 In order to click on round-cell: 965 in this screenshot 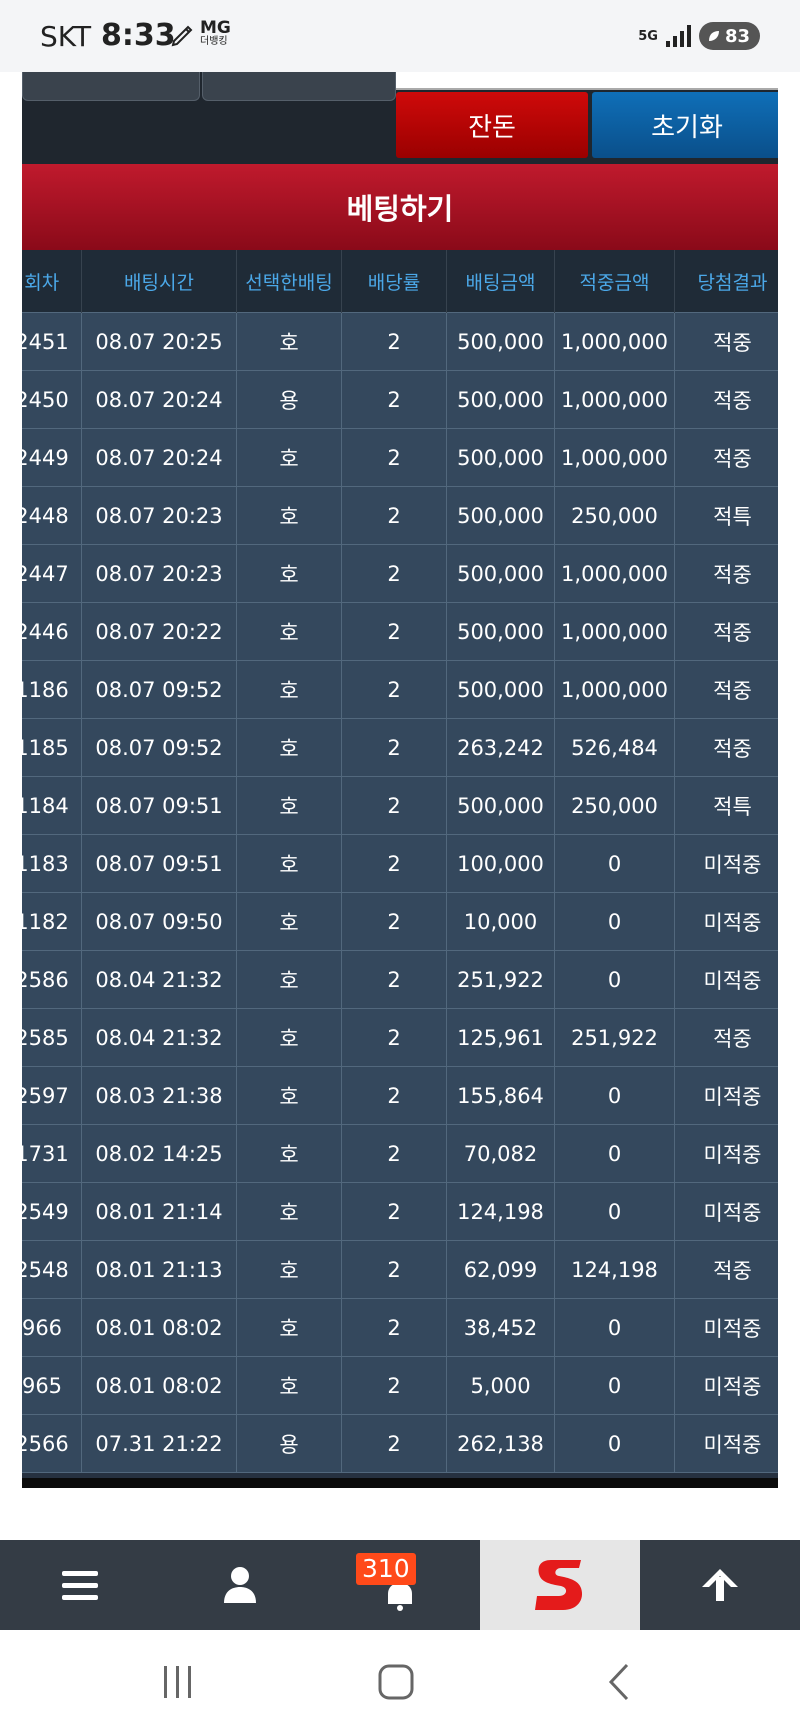, I will do `click(52, 1385)`.